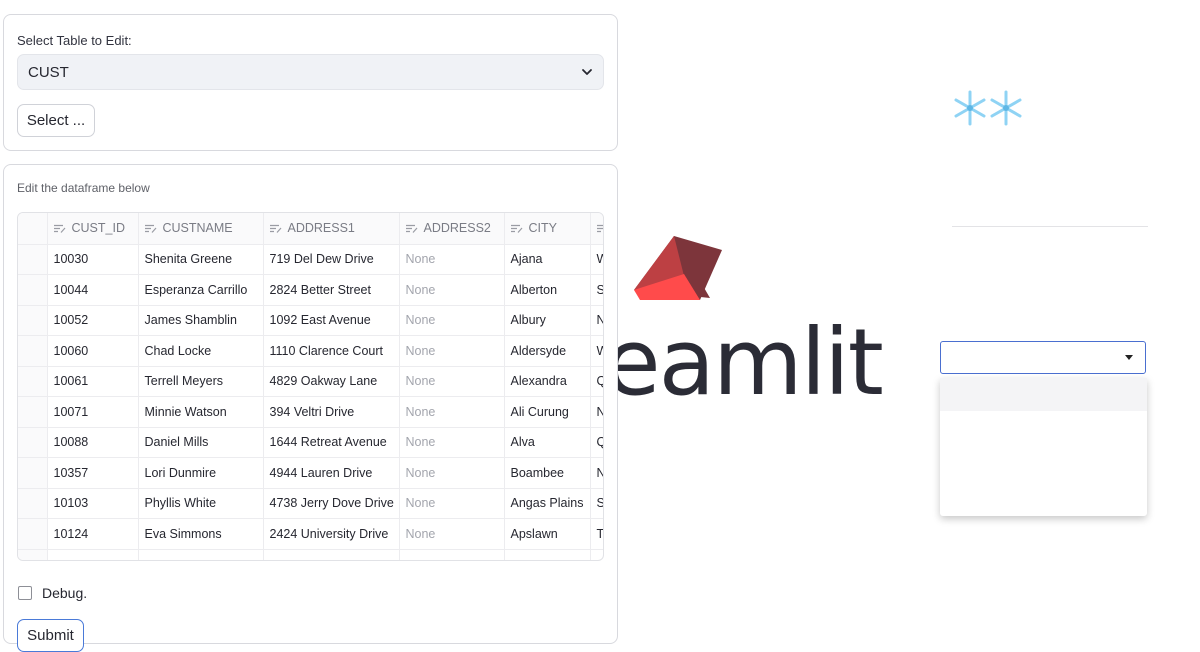 This screenshot has width=1200, height=652. I want to click on column-header: ADDRESS2, so click(452, 229).